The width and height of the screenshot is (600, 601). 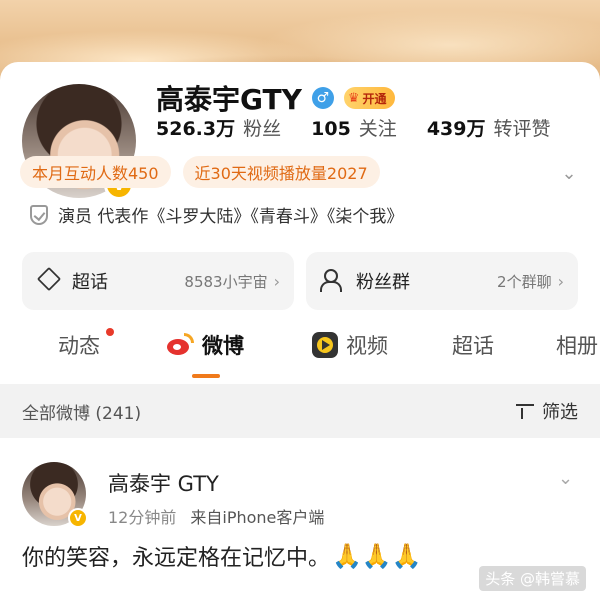 I want to click on profile-name-row: 高泰宇GTY ♂ ♛ 开通, so click(x=275, y=98).